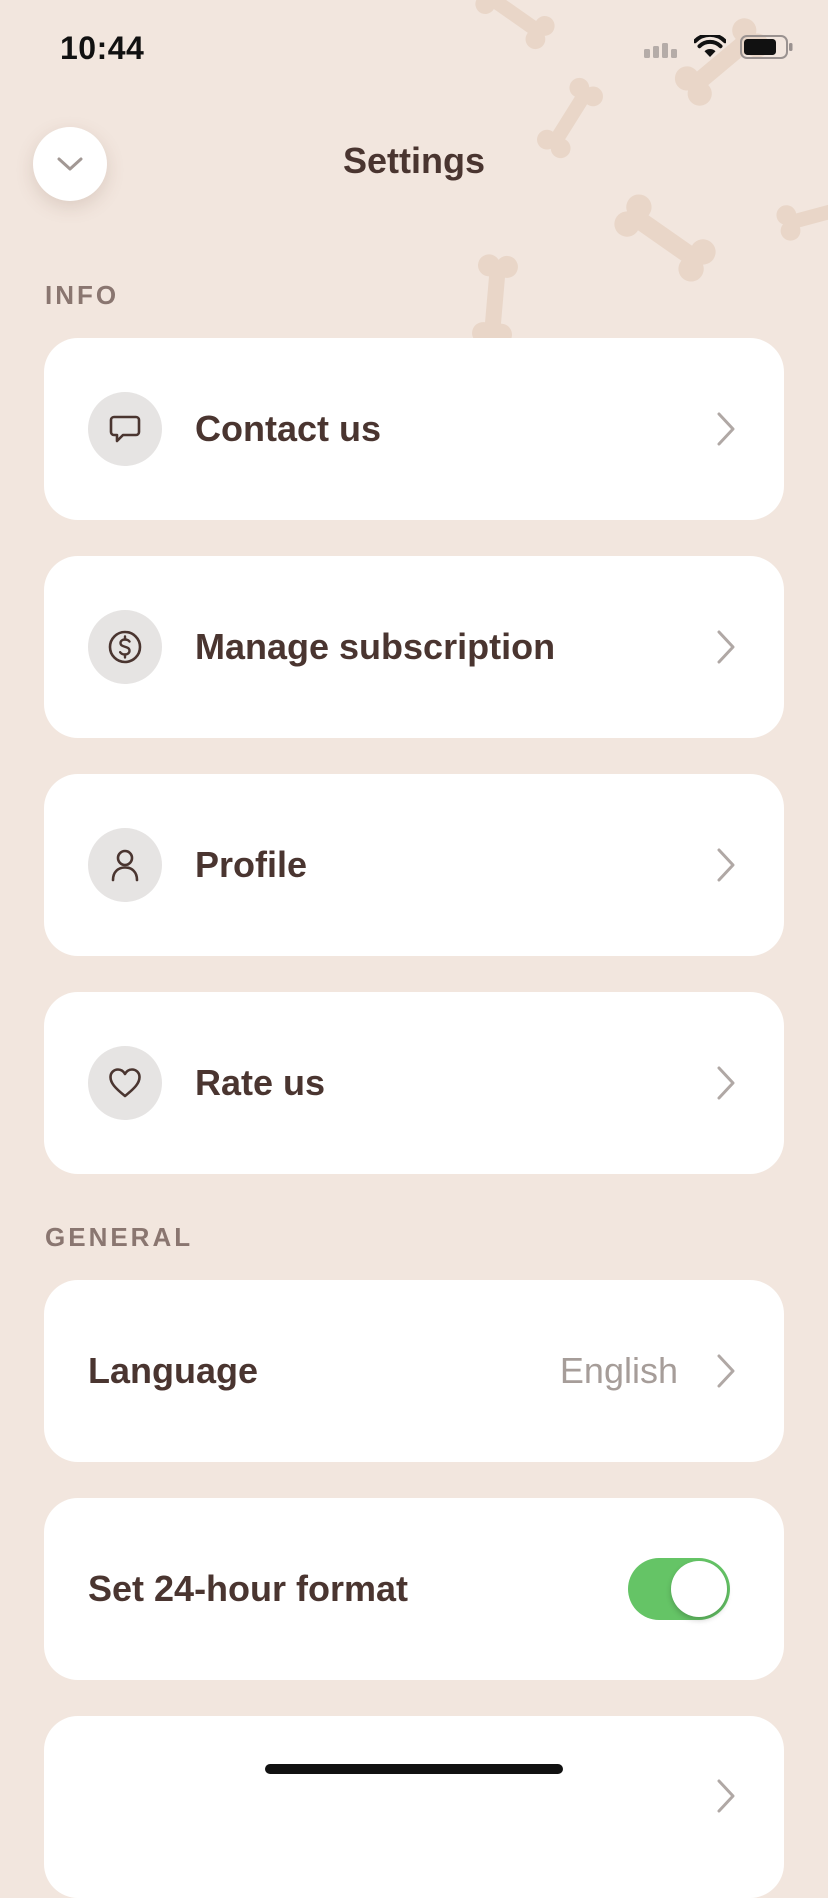 The height and width of the screenshot is (1898, 828). I want to click on rate-us-label: Rate us, so click(260, 1082).